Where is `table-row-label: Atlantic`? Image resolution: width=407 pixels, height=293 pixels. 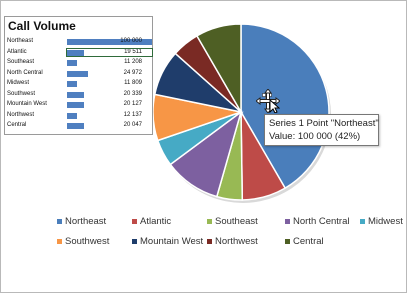
table-row-label: Atlantic is located at coordinates (17, 51).